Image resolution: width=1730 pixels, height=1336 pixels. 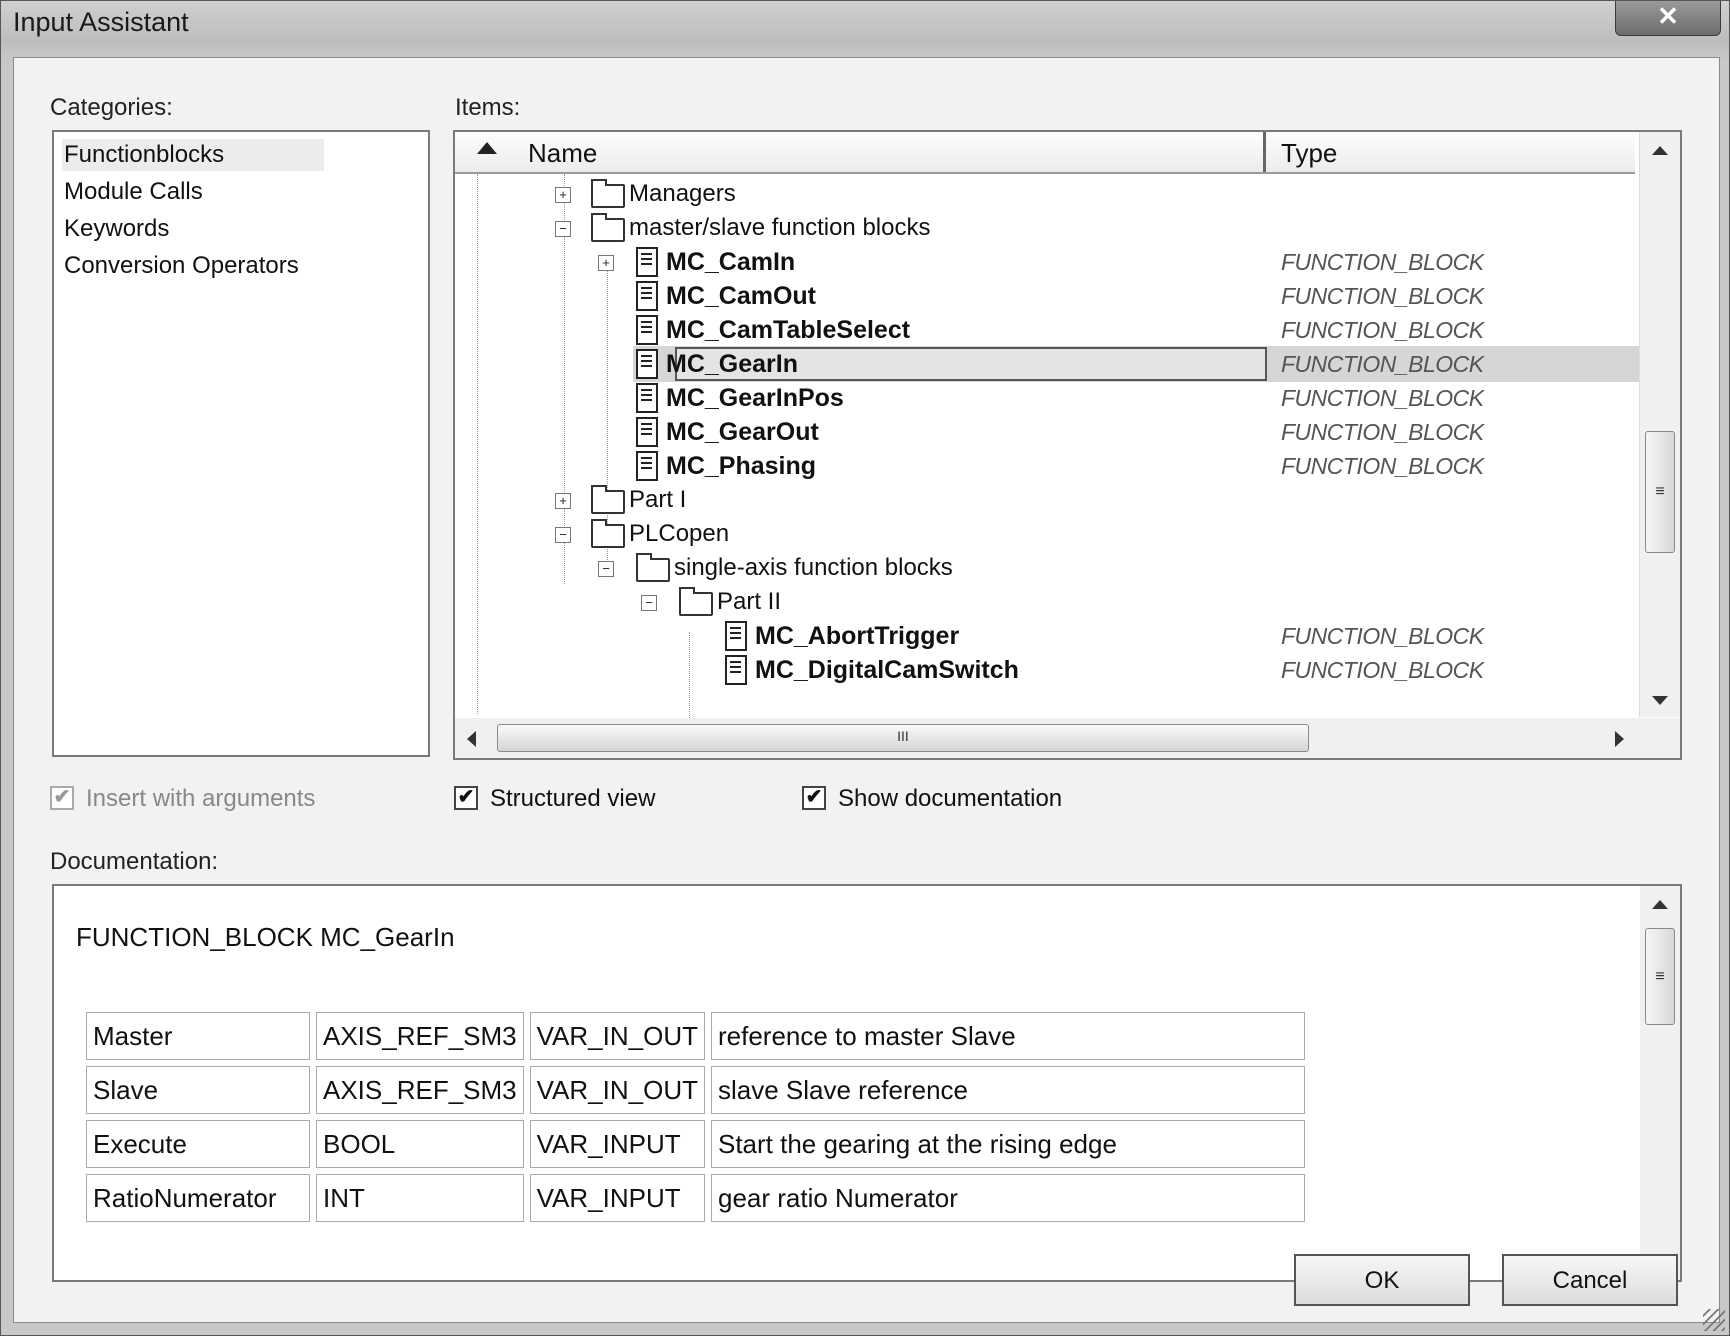 What do you see at coordinates (1045, 636) in the screenshot?
I see `tree-item: MC_AbortTrigger FUNCTION_BLOCK` at bounding box center [1045, 636].